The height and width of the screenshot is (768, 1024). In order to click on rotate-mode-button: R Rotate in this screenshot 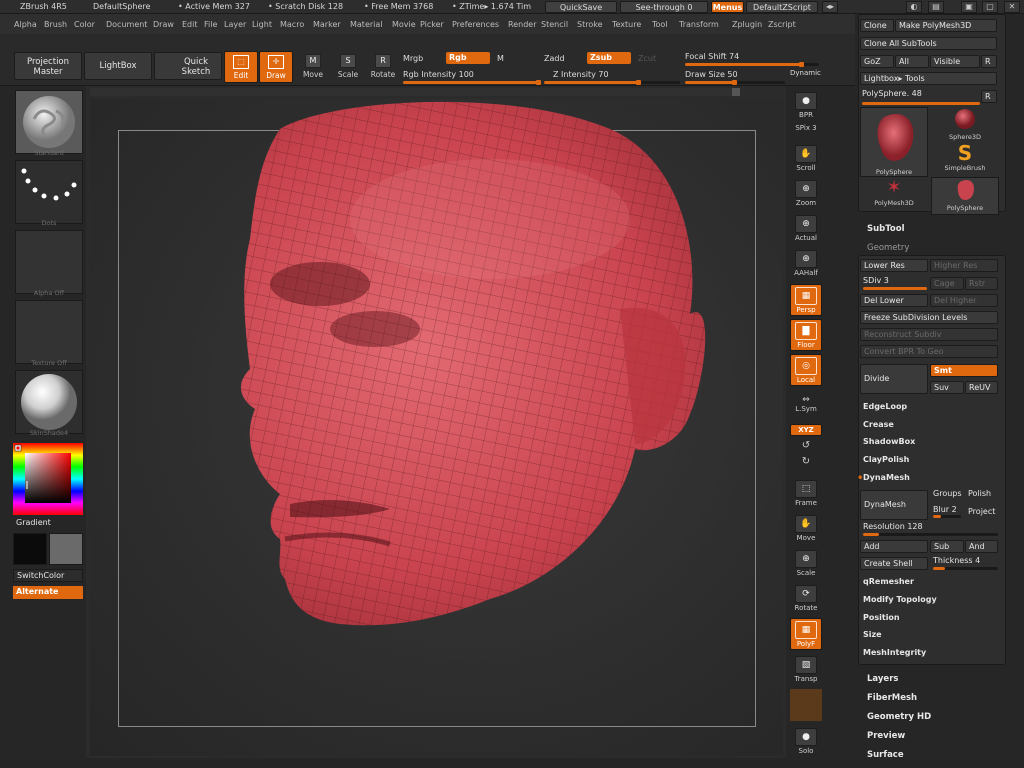, I will do `click(383, 67)`.